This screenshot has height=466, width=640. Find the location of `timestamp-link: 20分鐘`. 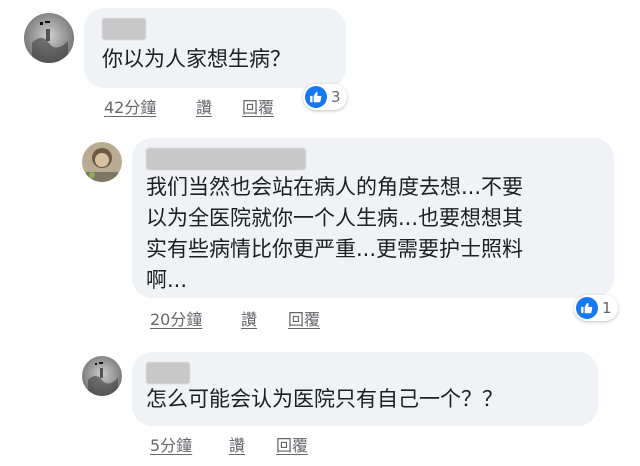

timestamp-link: 20分鐘 is located at coordinates (176, 318).